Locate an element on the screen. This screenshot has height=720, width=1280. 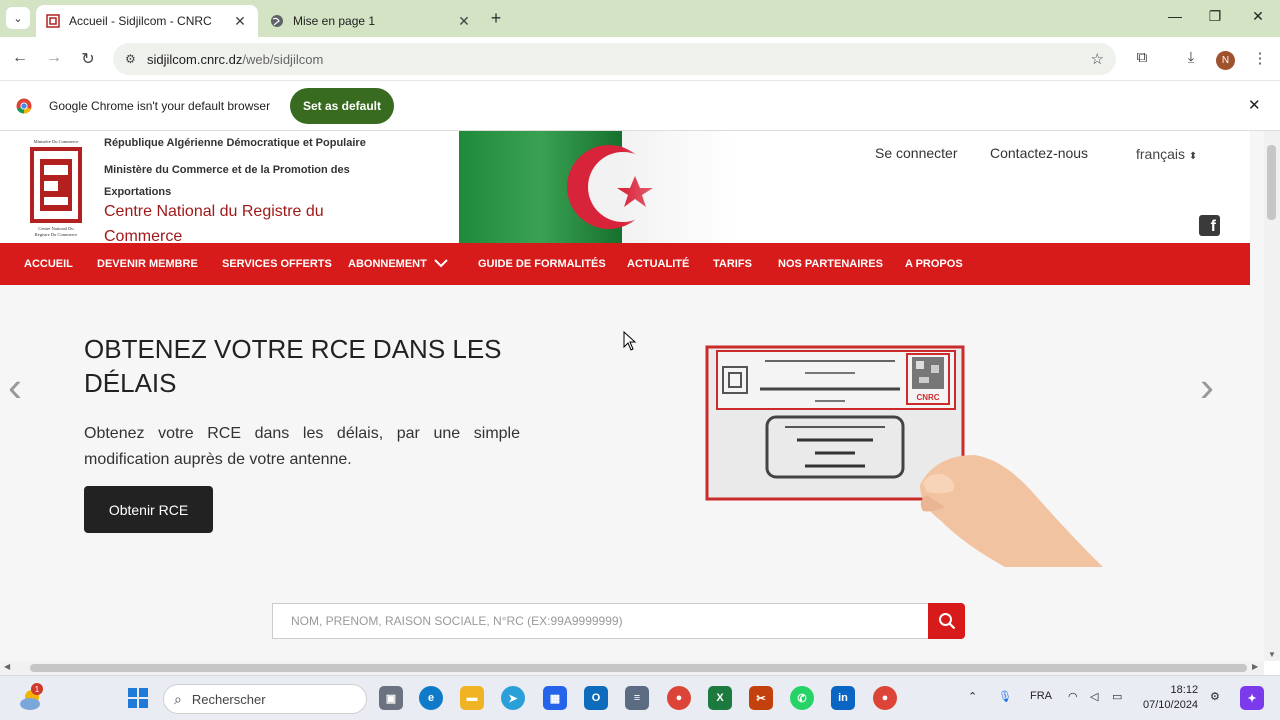
linkedin-icon: in is located at coordinates (843, 698).